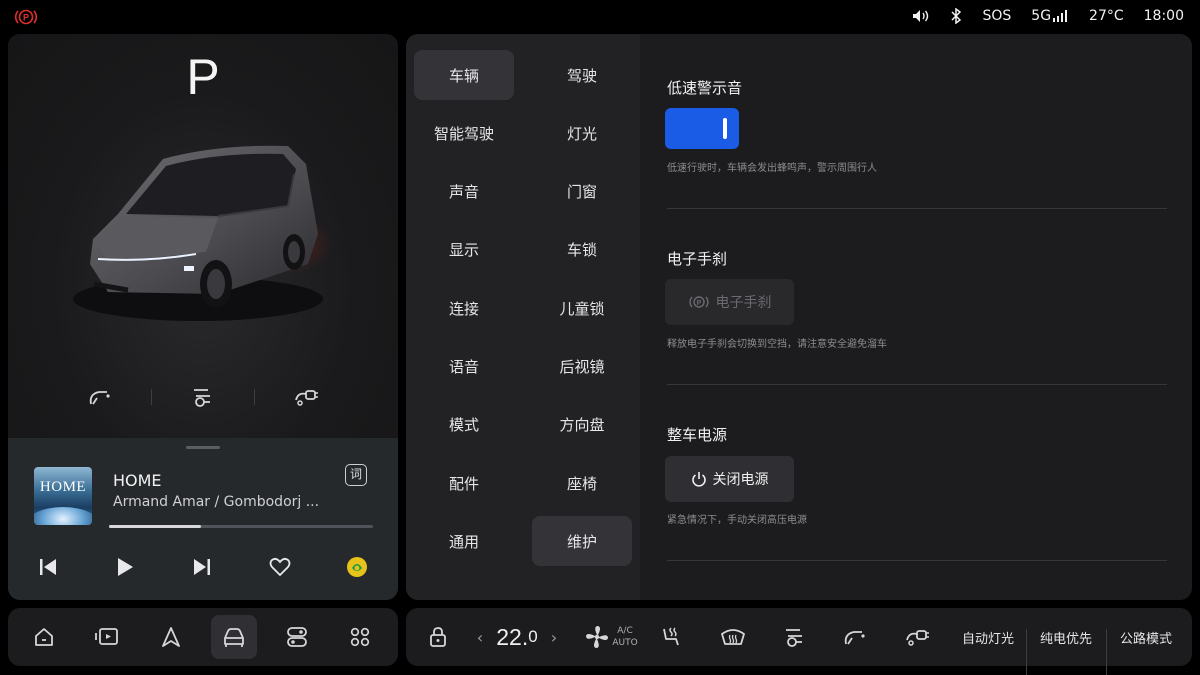 This screenshot has width=1200, height=675. I want to click on menu-item: 灯光, so click(582, 133).